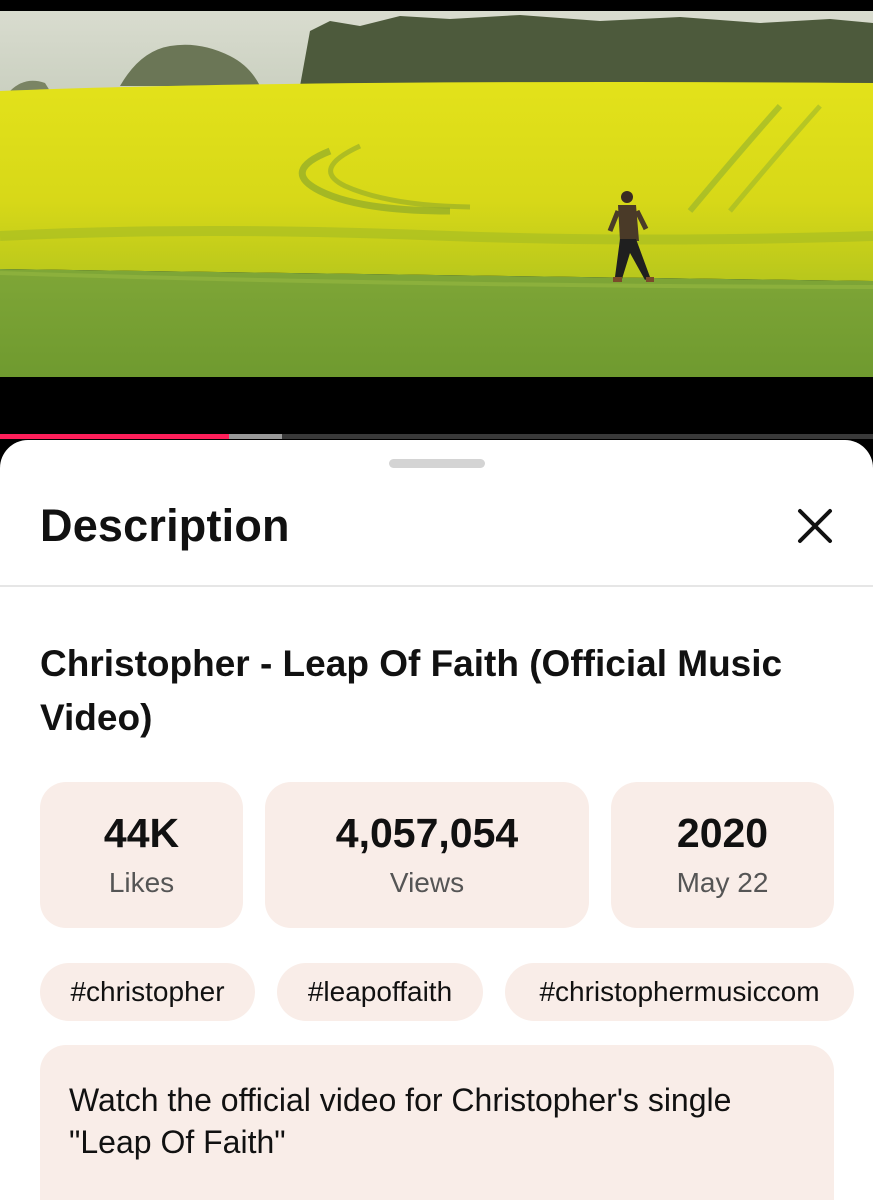  I want to click on views-stat: 4,057,054 Views, so click(427, 855).